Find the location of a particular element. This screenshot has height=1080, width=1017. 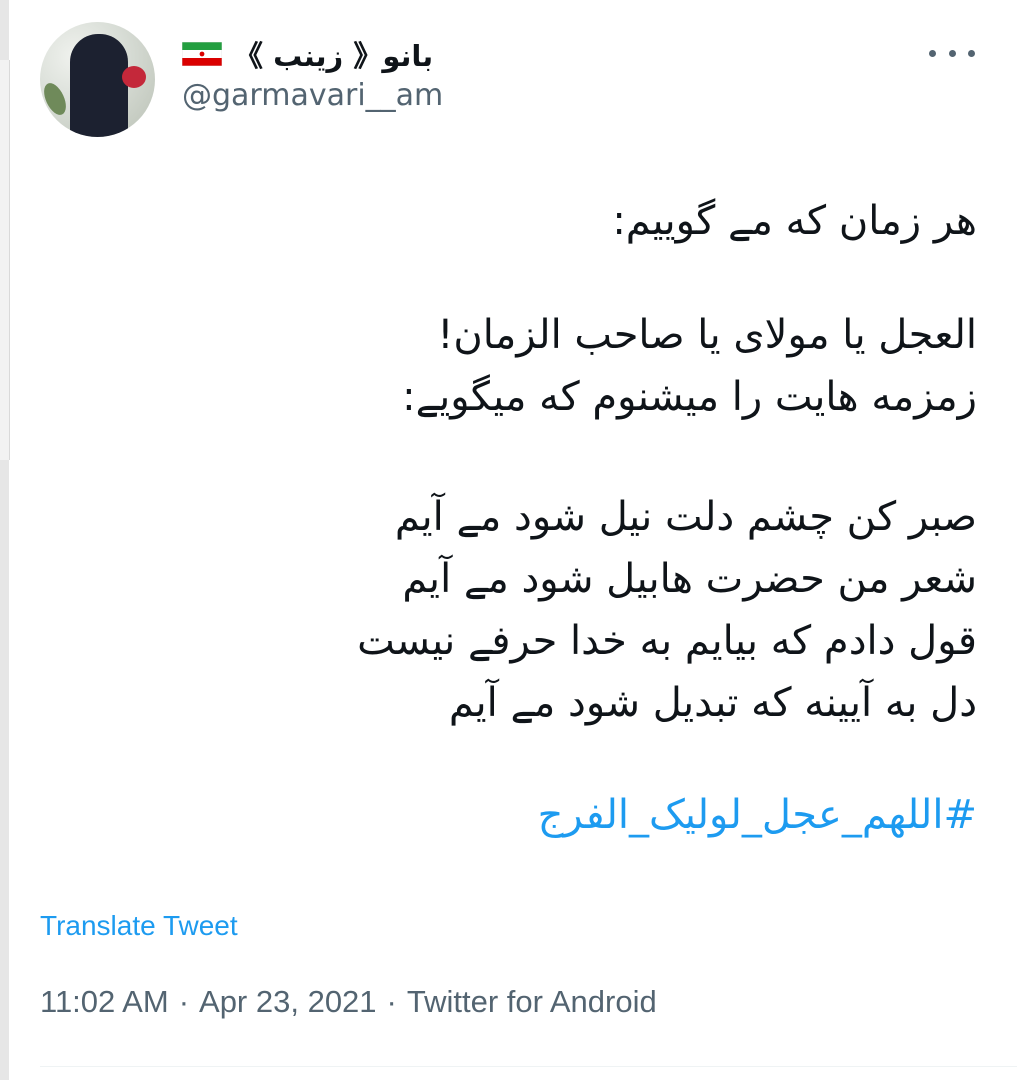

tweet-line: دل به آیینه که تبدیل شود مے آیم is located at coordinates (712, 703).